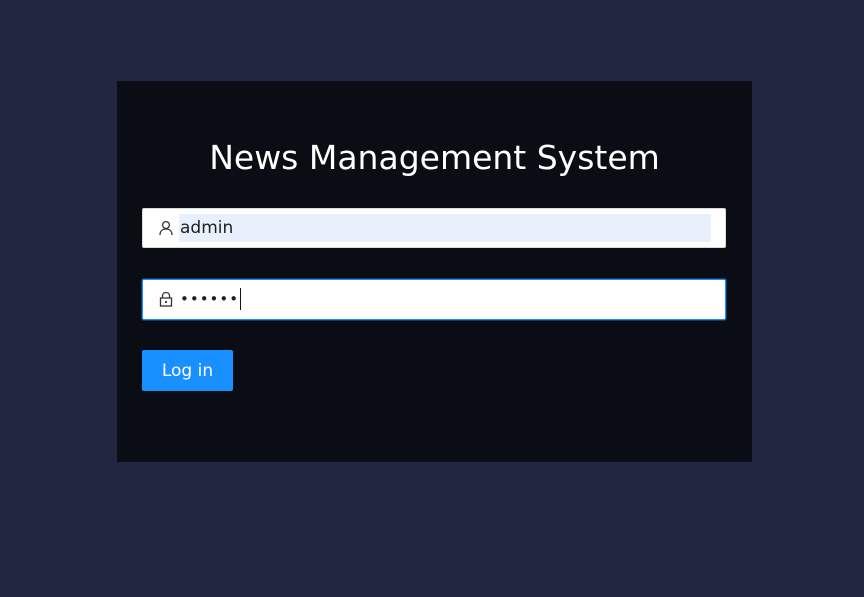 The width and height of the screenshot is (864, 597). What do you see at coordinates (434, 299) in the screenshot?
I see `password-field: ••••••` at bounding box center [434, 299].